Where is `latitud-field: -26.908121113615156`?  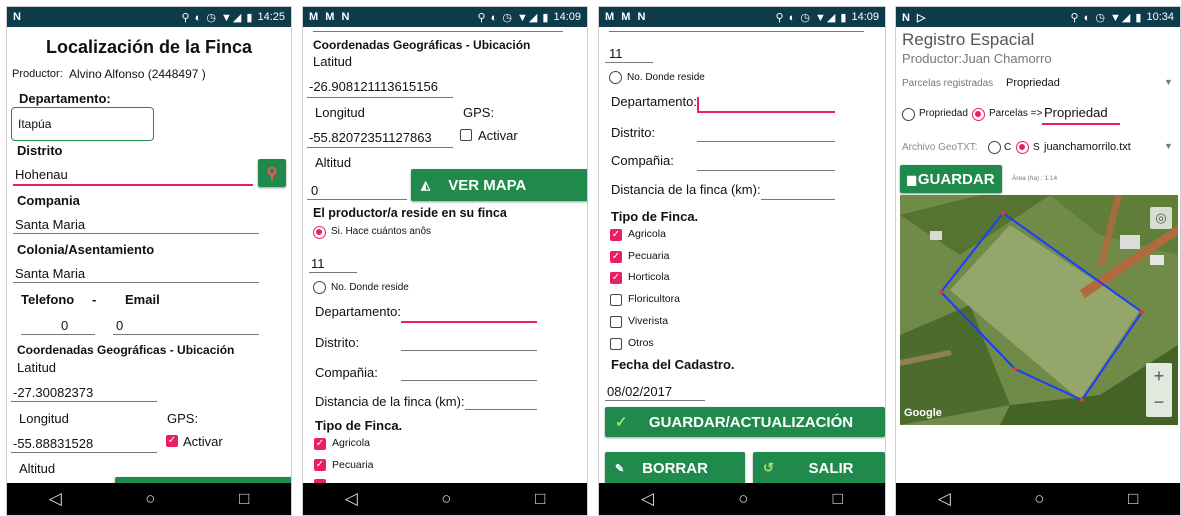
latitud-field: -26.908121113615156 is located at coordinates (373, 86).